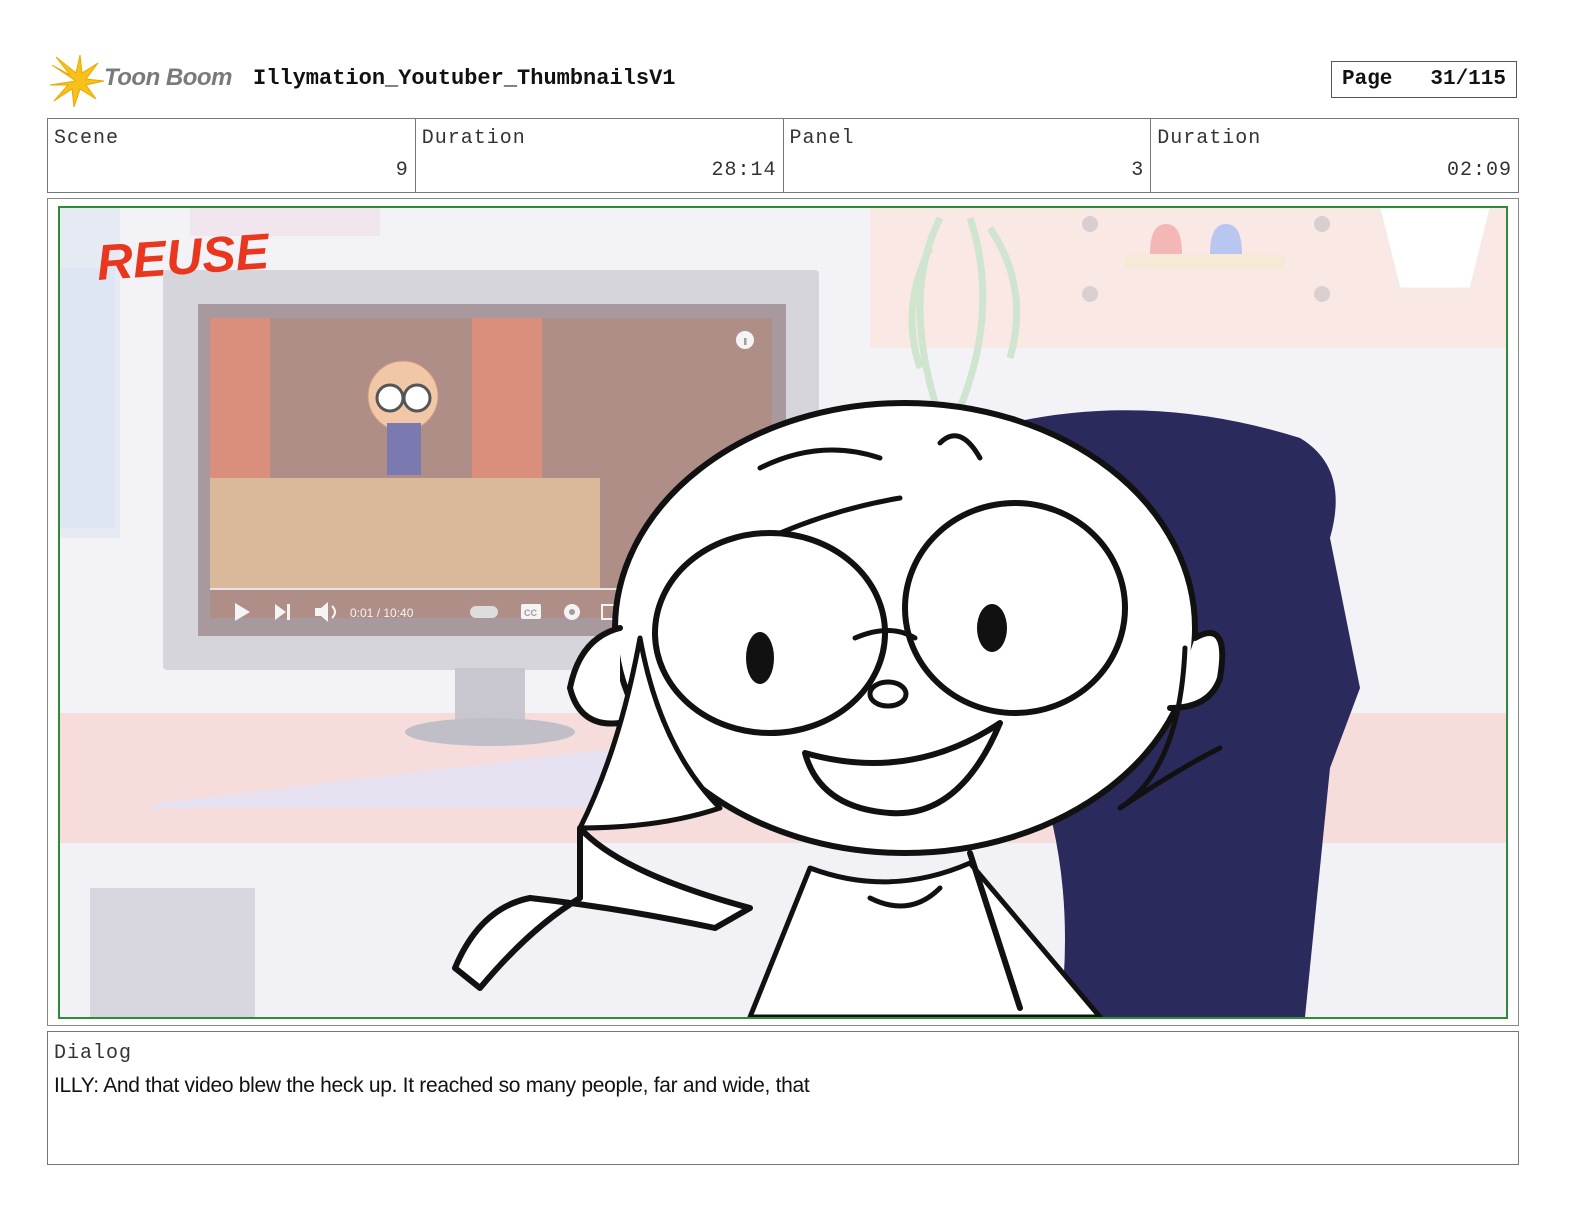 This screenshot has width=1584, height=1224. Describe the element at coordinates (968, 155) in the screenshot. I see `panel-cell: Panel 3` at that location.